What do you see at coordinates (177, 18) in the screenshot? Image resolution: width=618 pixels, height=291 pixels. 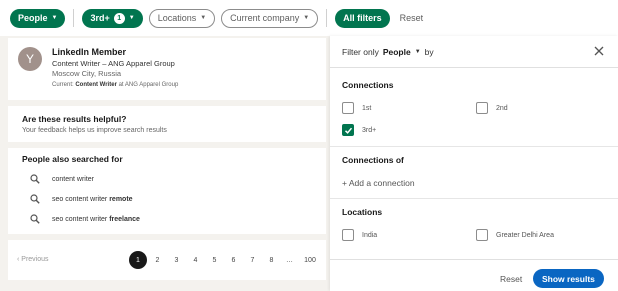 I see `locations-filter-label: Locations` at bounding box center [177, 18].